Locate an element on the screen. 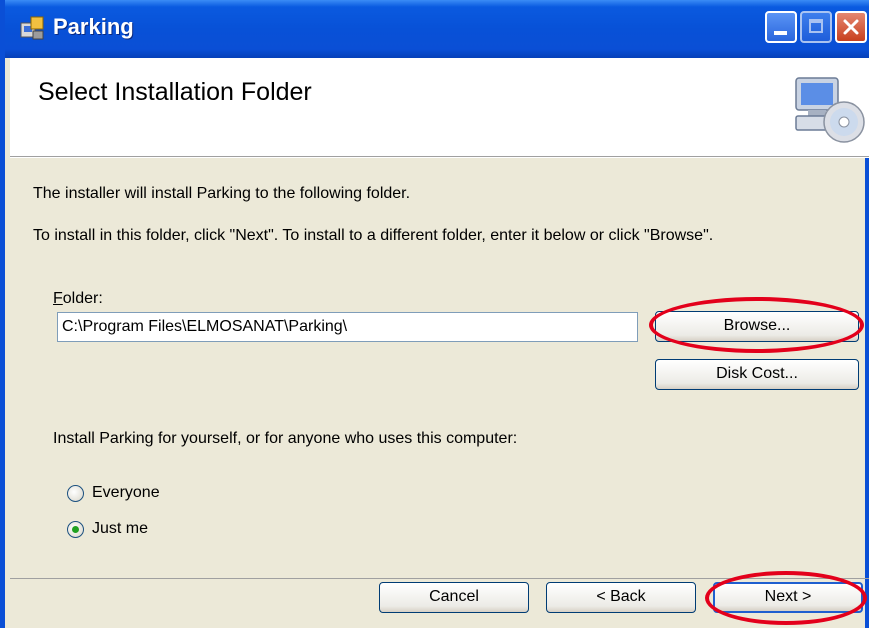 The width and height of the screenshot is (869, 628). radio-everyone-label: Everyone is located at coordinates (126, 492).